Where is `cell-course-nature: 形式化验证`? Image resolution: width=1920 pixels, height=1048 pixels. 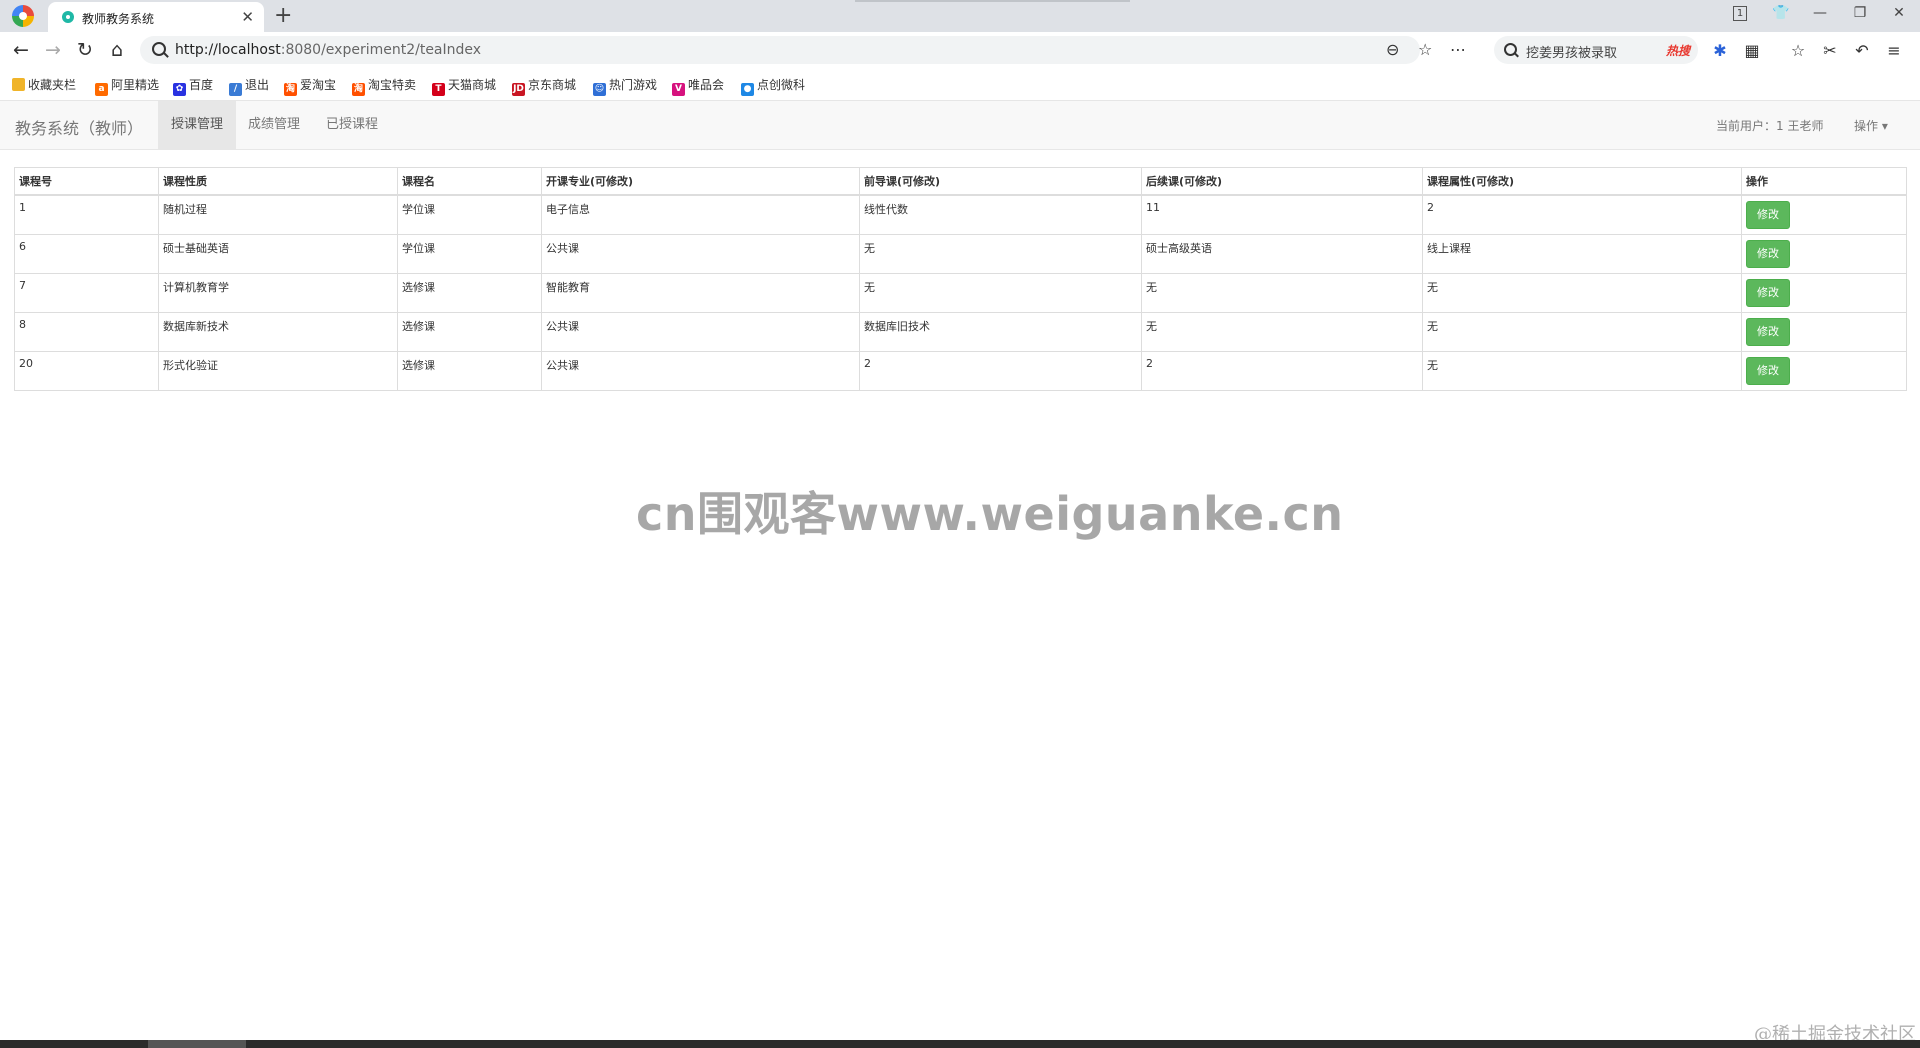
cell-course-nature: 形式化验证 is located at coordinates (278, 371).